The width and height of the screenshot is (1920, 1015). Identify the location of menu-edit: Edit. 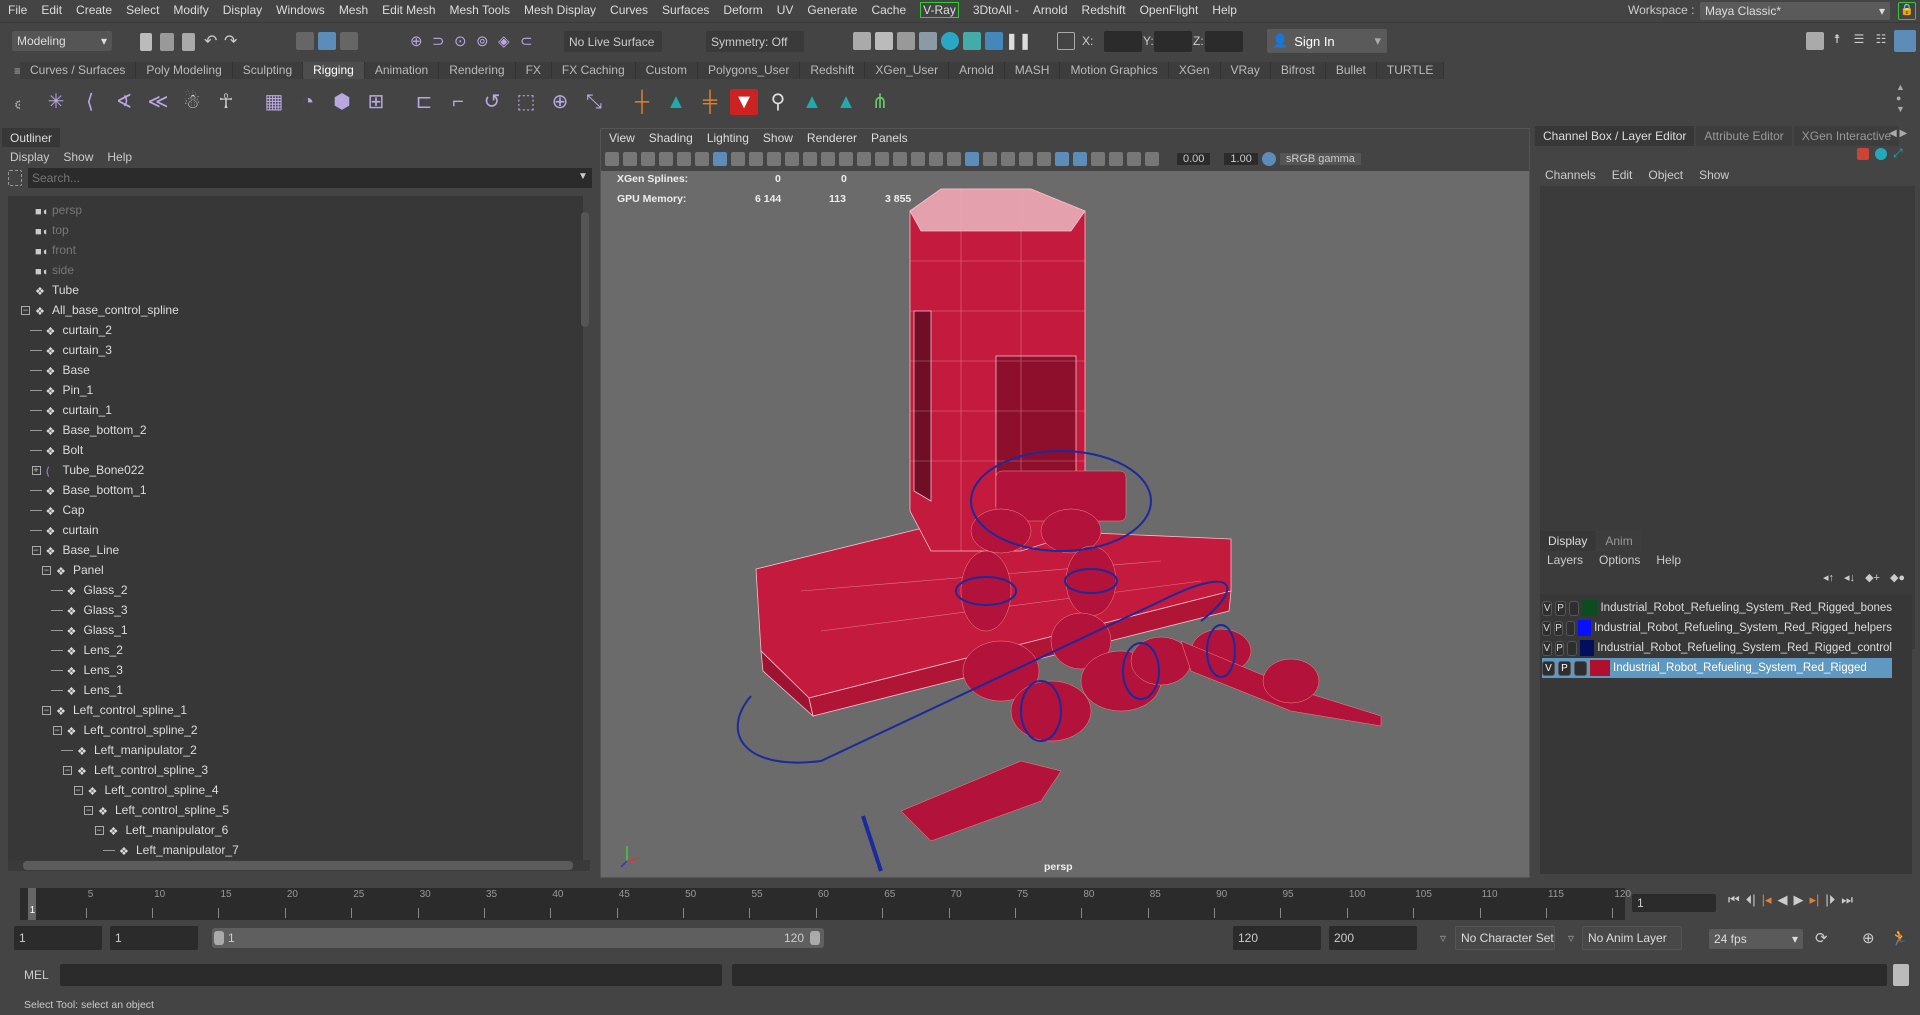
(51, 10).